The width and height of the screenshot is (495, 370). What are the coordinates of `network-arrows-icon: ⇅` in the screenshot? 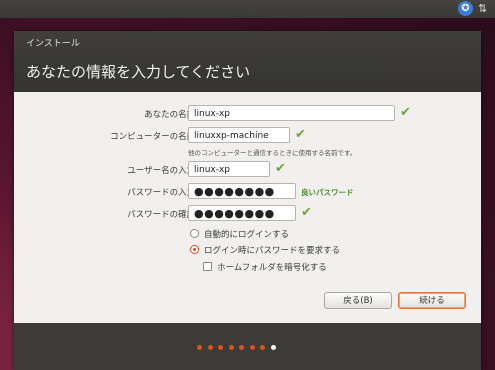 It's located at (482, 9).